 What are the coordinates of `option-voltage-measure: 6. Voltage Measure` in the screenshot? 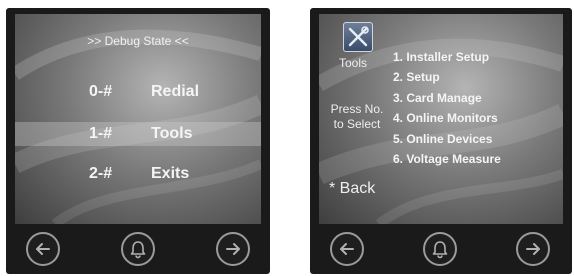 It's located at (447, 159).